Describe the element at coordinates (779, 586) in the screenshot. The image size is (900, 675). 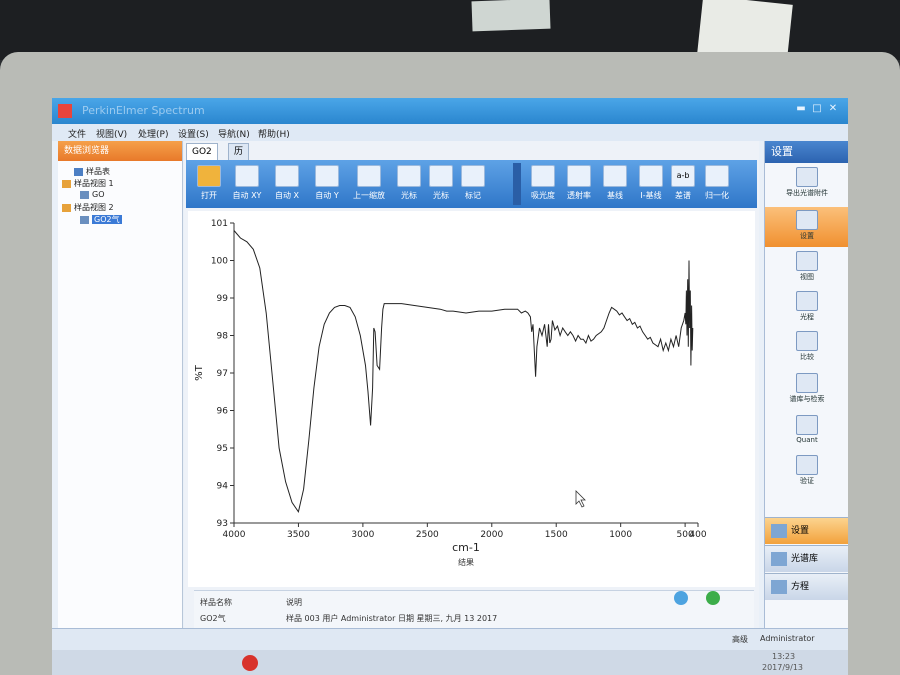
I see `sqrt-icon` at that location.